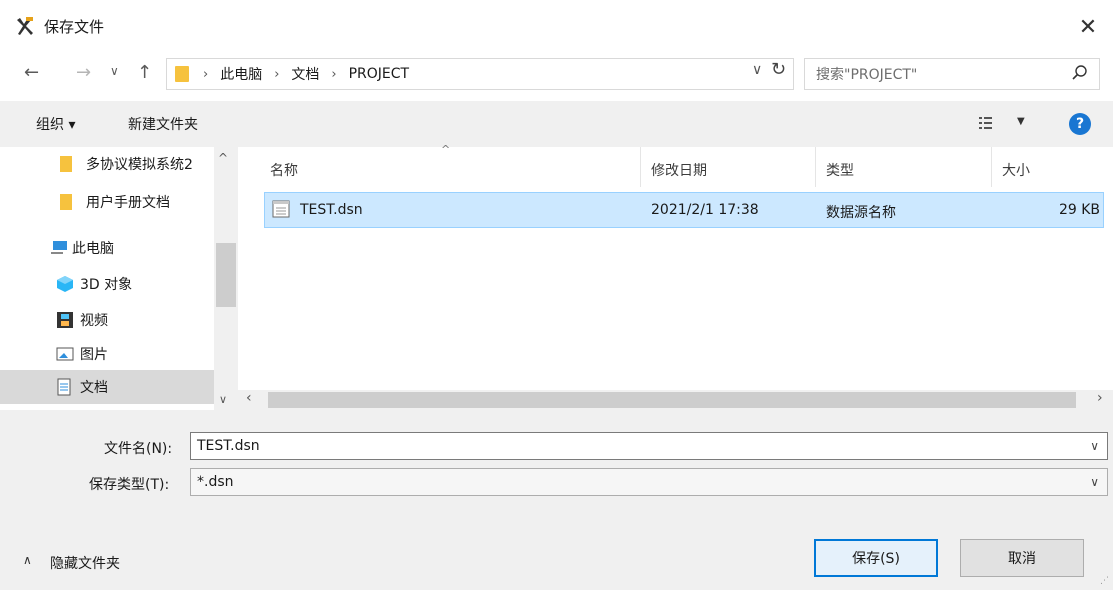 This screenshot has height=590, width=1113. Describe the element at coordinates (94, 321) in the screenshot. I see `nav-item-label: 视频` at that location.